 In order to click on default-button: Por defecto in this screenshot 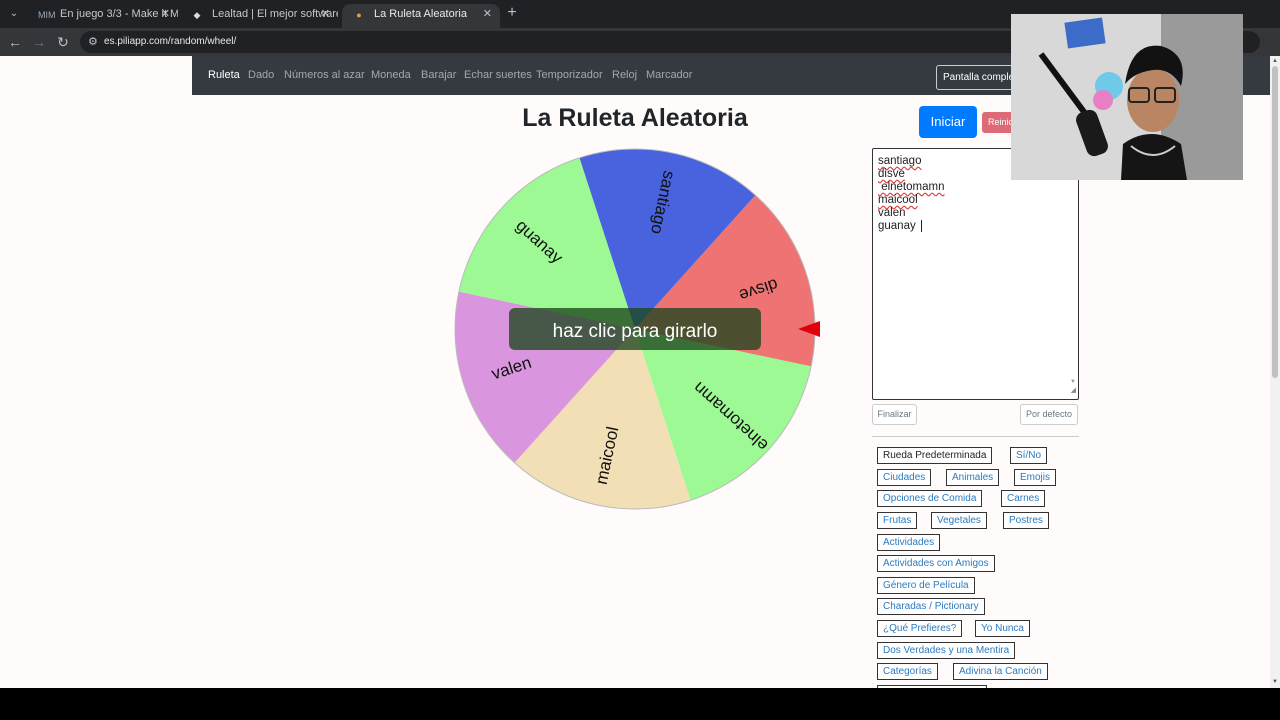, I will do `click(1049, 414)`.